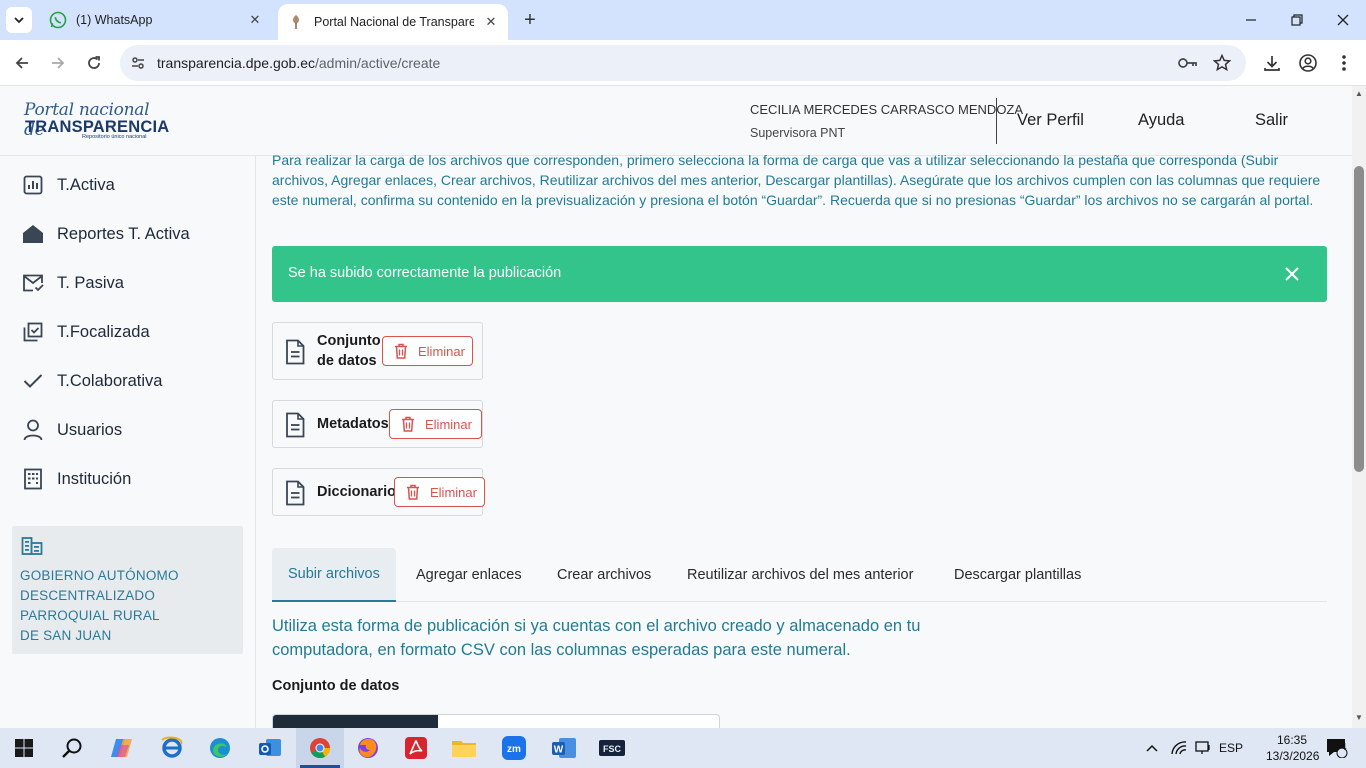 This screenshot has width=1366, height=768. Describe the element at coordinates (123, 233) in the screenshot. I see `sidebar-item-label: Reportes T. Activa` at that location.